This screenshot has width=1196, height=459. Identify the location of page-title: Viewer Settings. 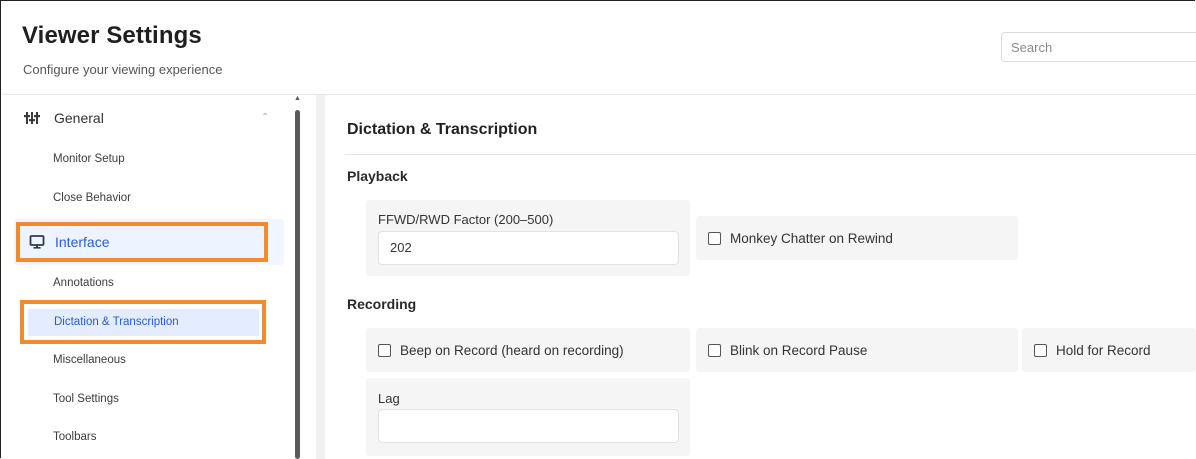
(112, 35).